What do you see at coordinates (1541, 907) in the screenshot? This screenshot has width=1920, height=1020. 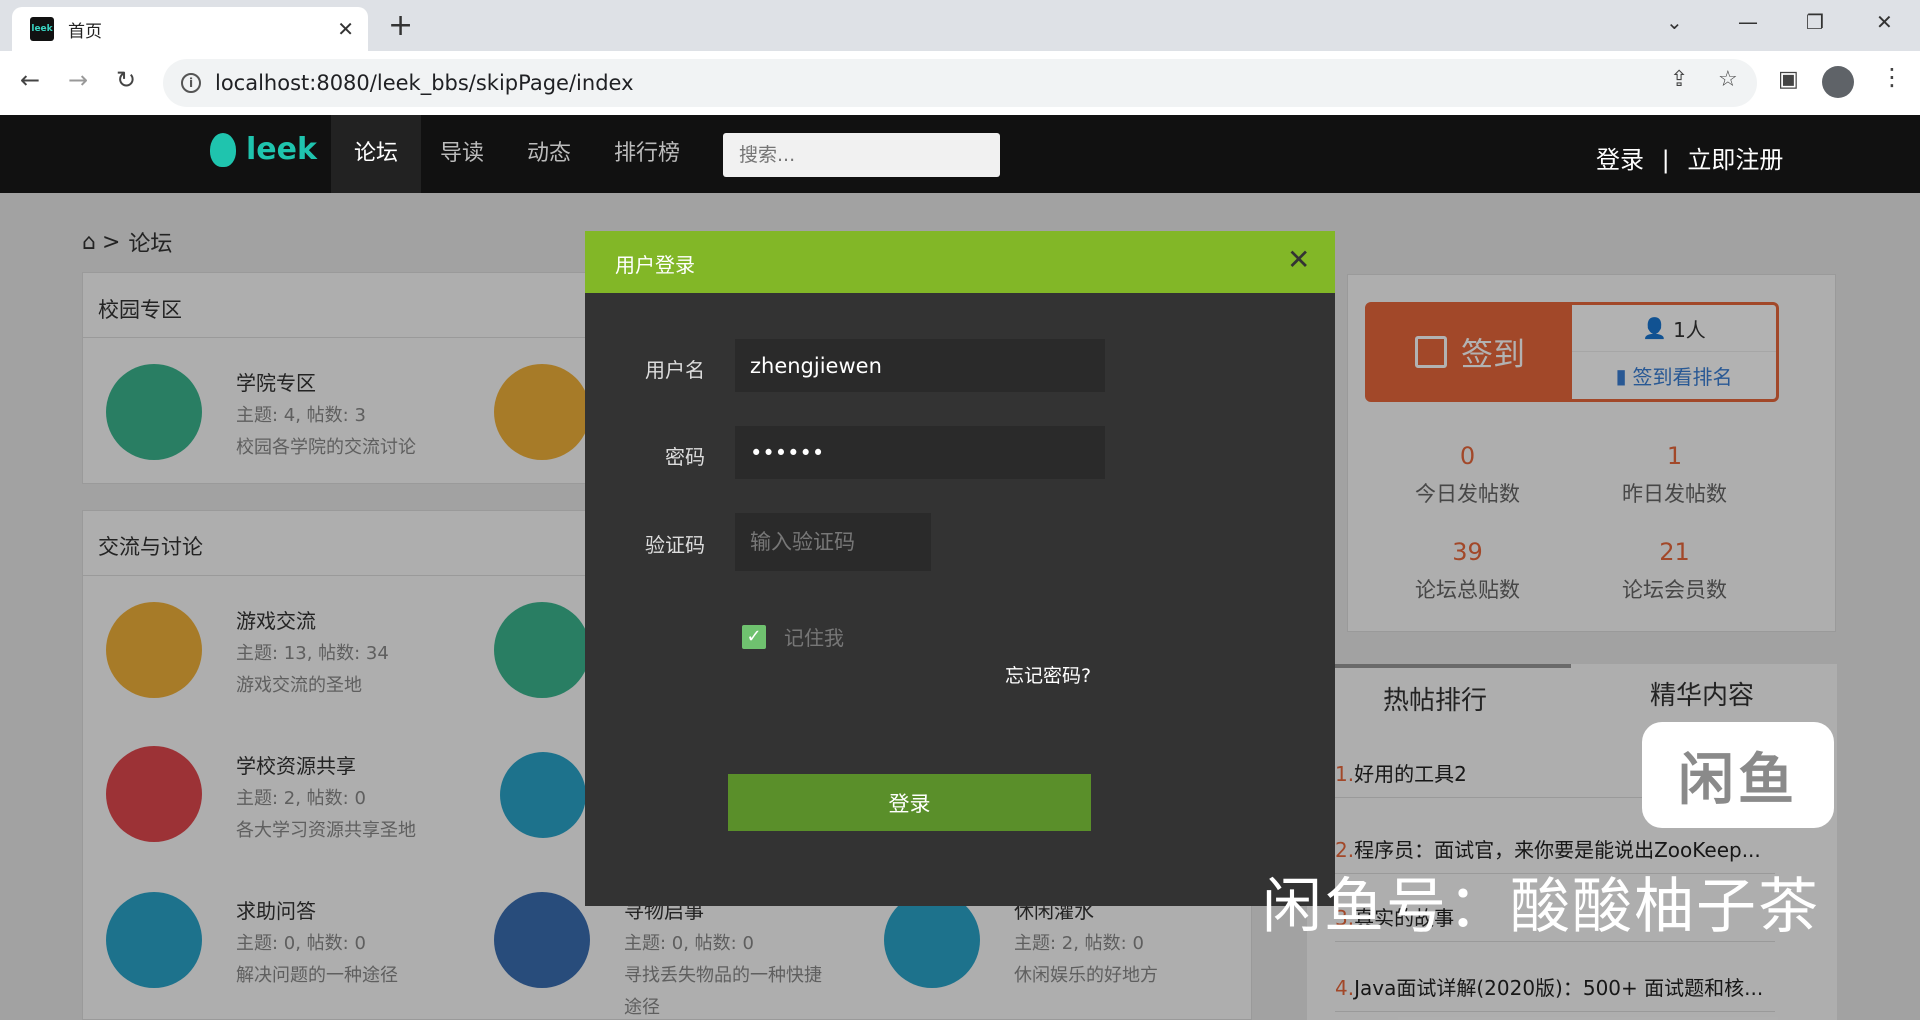 I see `watermark-text: 闲鱼号：酸酸柚子茶` at bounding box center [1541, 907].